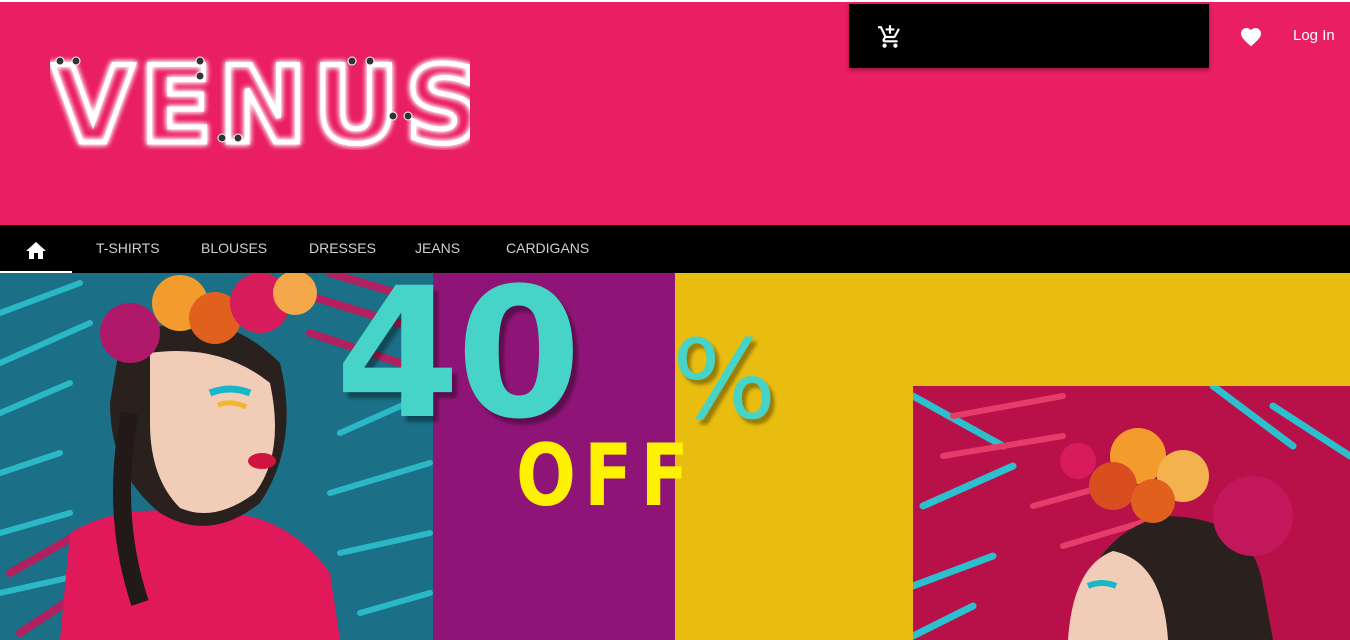  What do you see at coordinates (234, 249) in the screenshot?
I see `nav-item-blouses: BLOUSES` at bounding box center [234, 249].